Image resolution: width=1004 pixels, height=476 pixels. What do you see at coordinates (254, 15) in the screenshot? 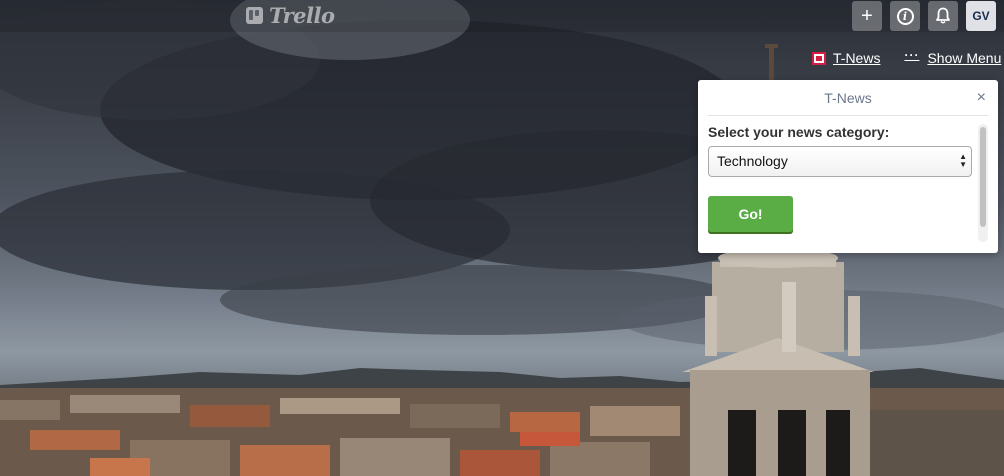
I see `trello-board-icon` at bounding box center [254, 15].